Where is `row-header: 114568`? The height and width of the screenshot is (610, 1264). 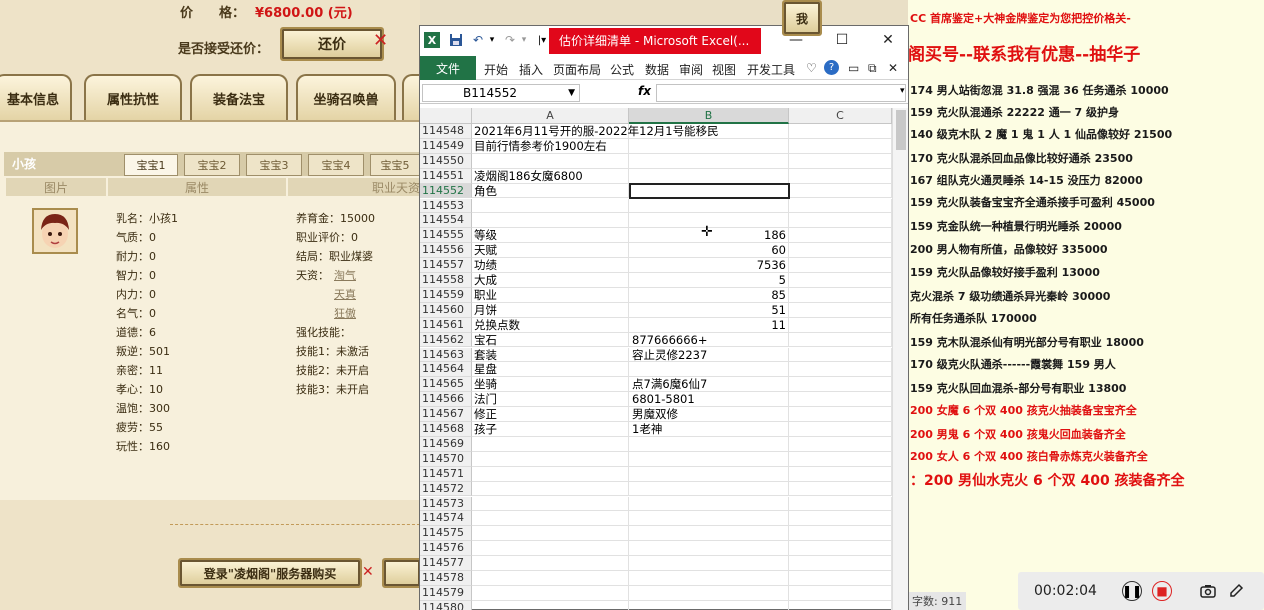
row-header: 114568 is located at coordinates (446, 429).